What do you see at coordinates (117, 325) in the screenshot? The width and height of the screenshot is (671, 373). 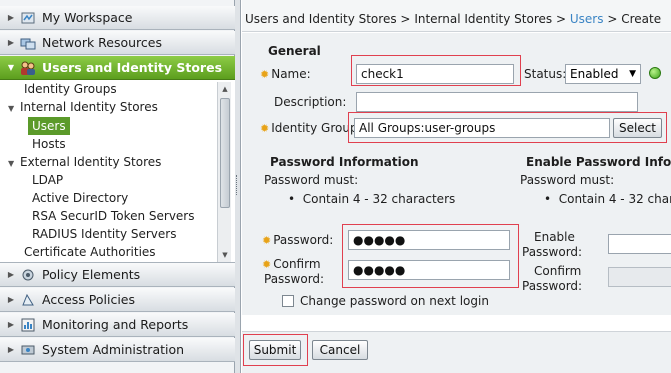 I see `nav-monitoring-reports: ▶ Monitoring and Reports` at bounding box center [117, 325].